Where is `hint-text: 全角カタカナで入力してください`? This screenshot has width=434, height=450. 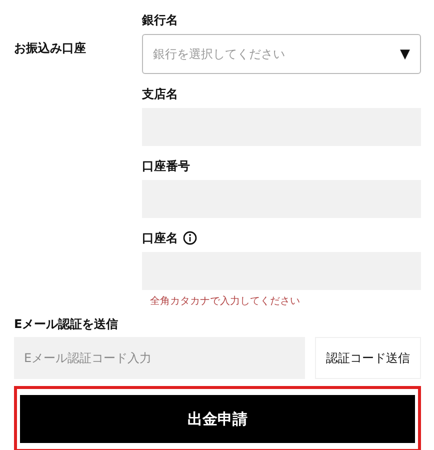
hint-text: 全角カタカナで入力してください is located at coordinates (225, 301).